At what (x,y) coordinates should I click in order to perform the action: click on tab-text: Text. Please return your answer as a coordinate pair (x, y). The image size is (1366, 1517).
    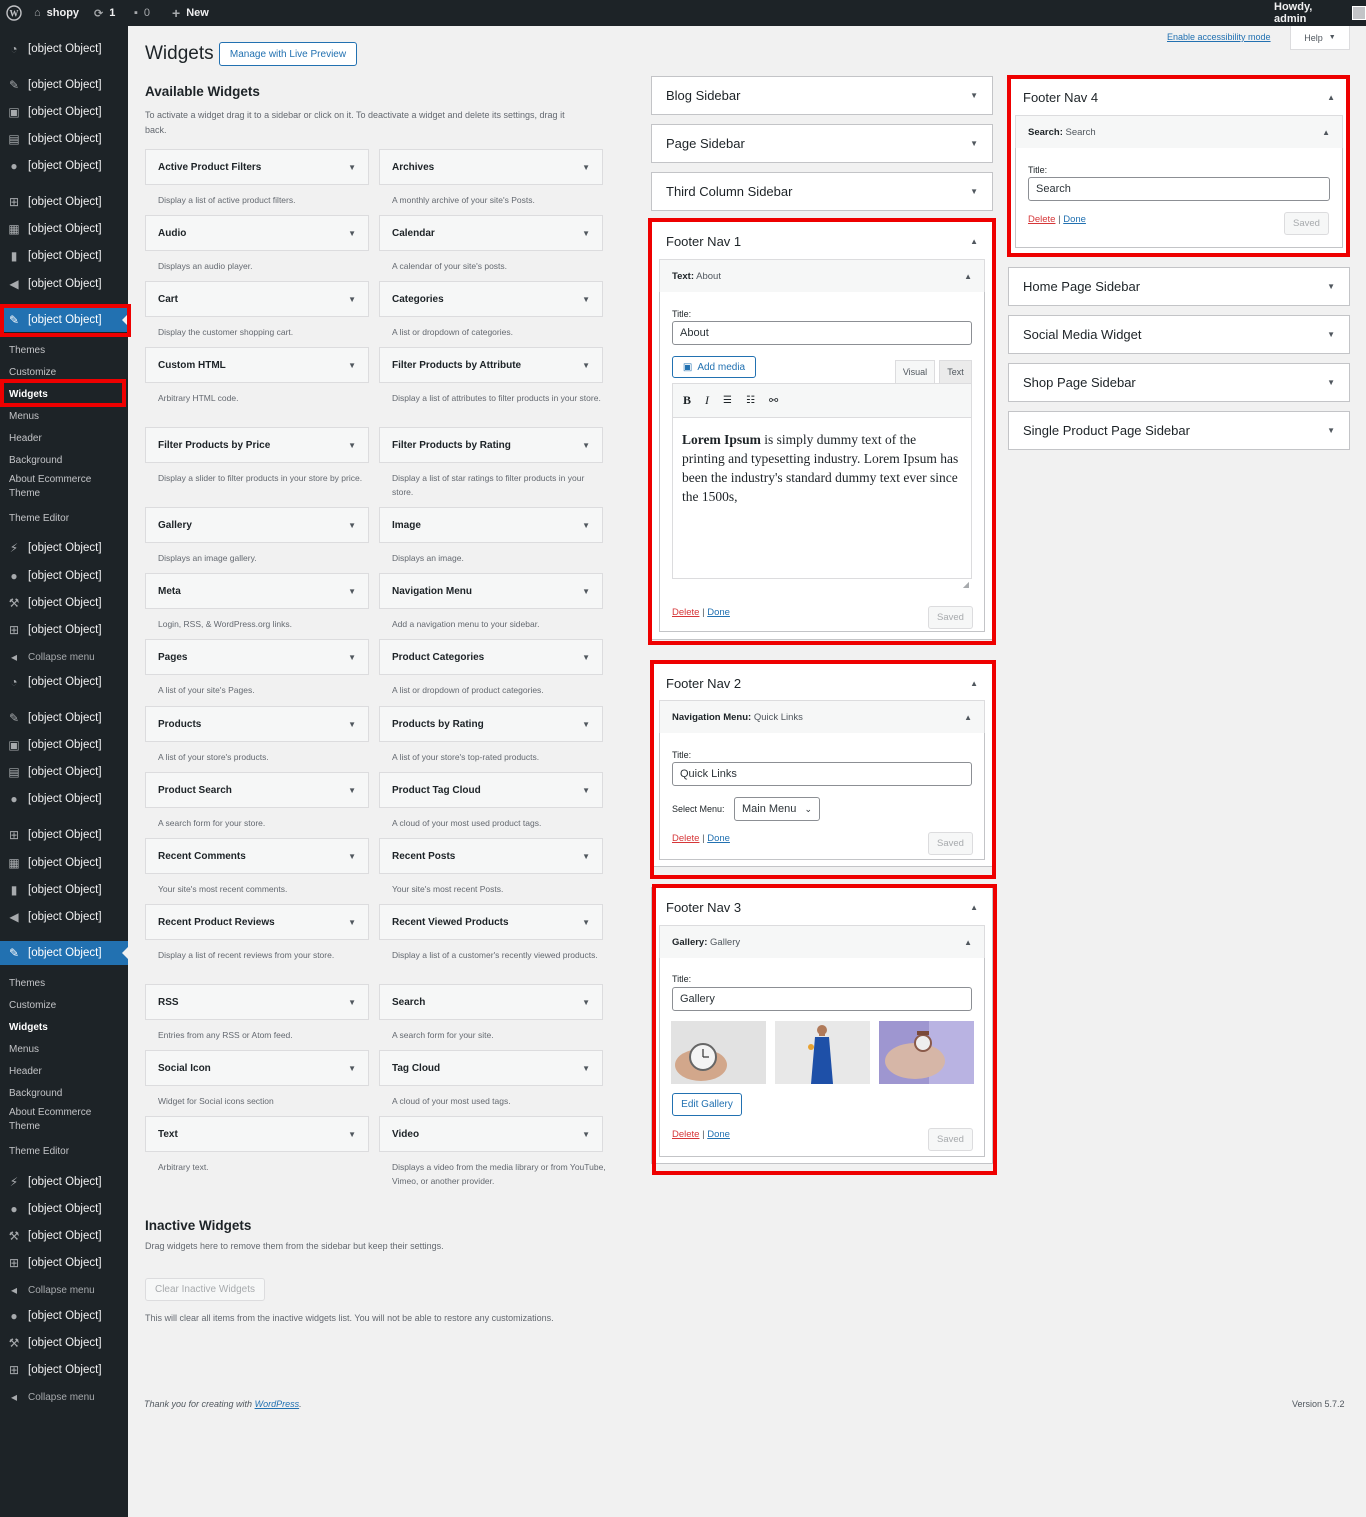
    Looking at the image, I should click on (955, 371).